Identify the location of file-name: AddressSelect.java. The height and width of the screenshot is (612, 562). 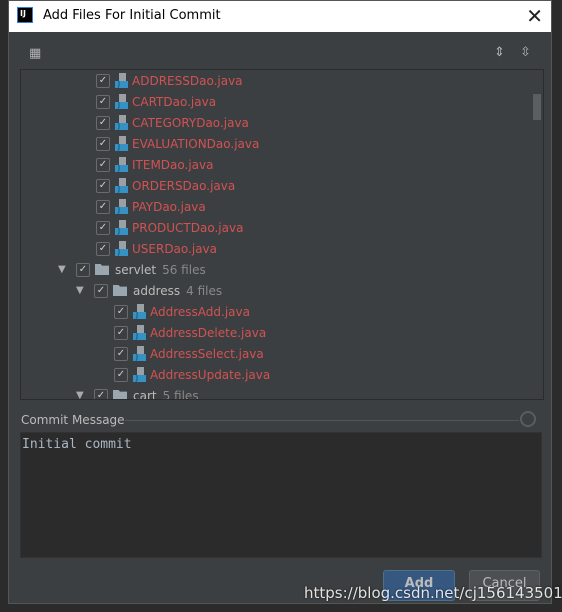
(207, 353).